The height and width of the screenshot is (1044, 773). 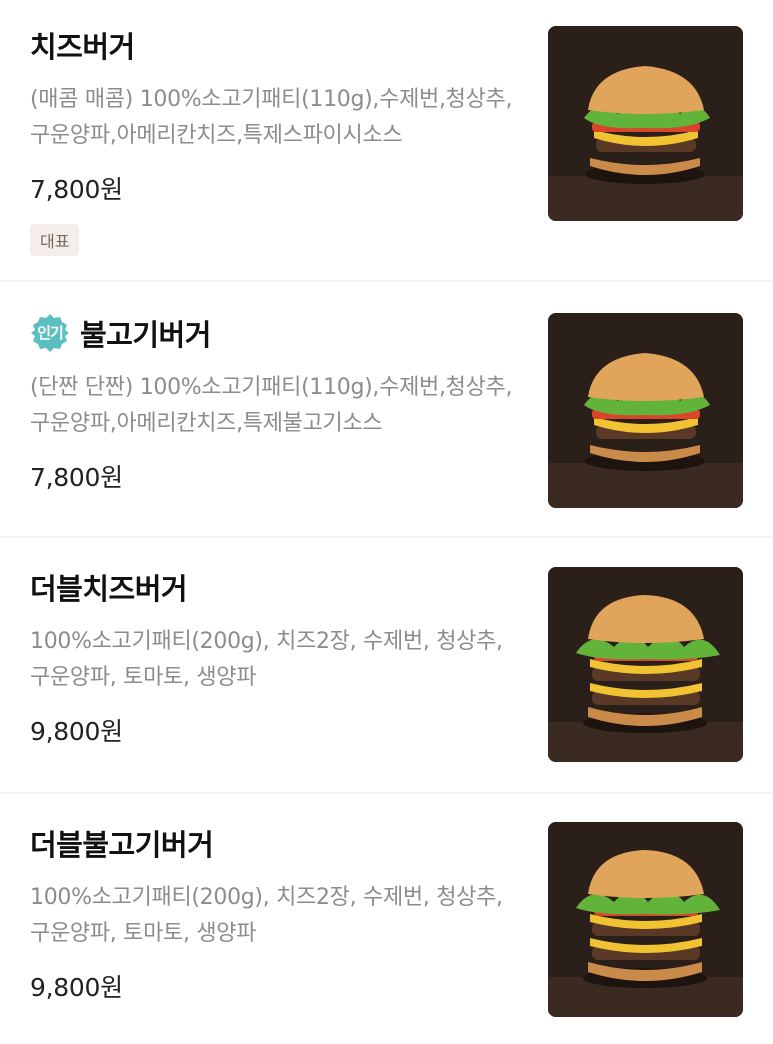 I want to click on menu-item-name: 불고기버거, so click(x=145, y=335).